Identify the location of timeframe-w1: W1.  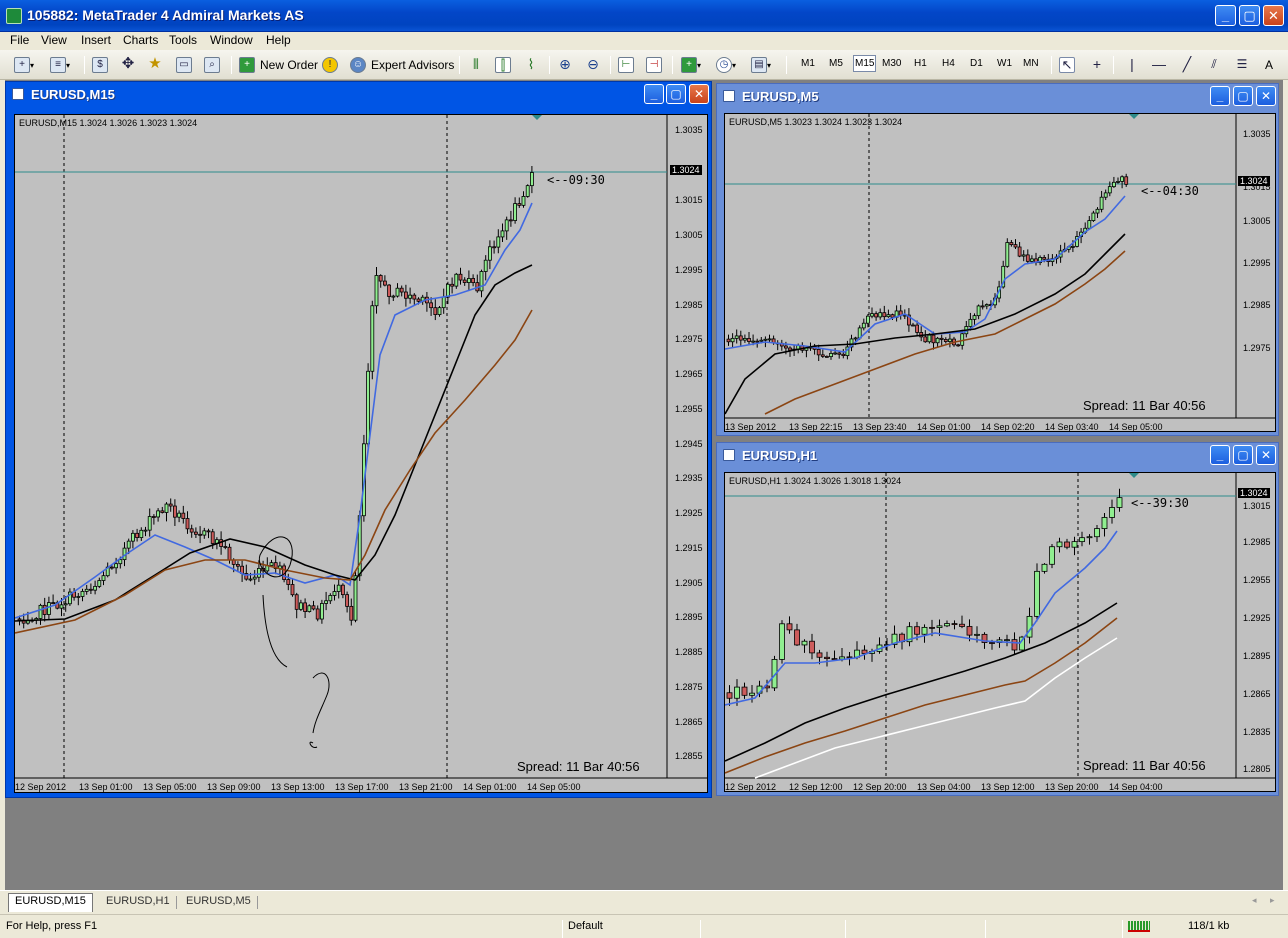
(1004, 63).